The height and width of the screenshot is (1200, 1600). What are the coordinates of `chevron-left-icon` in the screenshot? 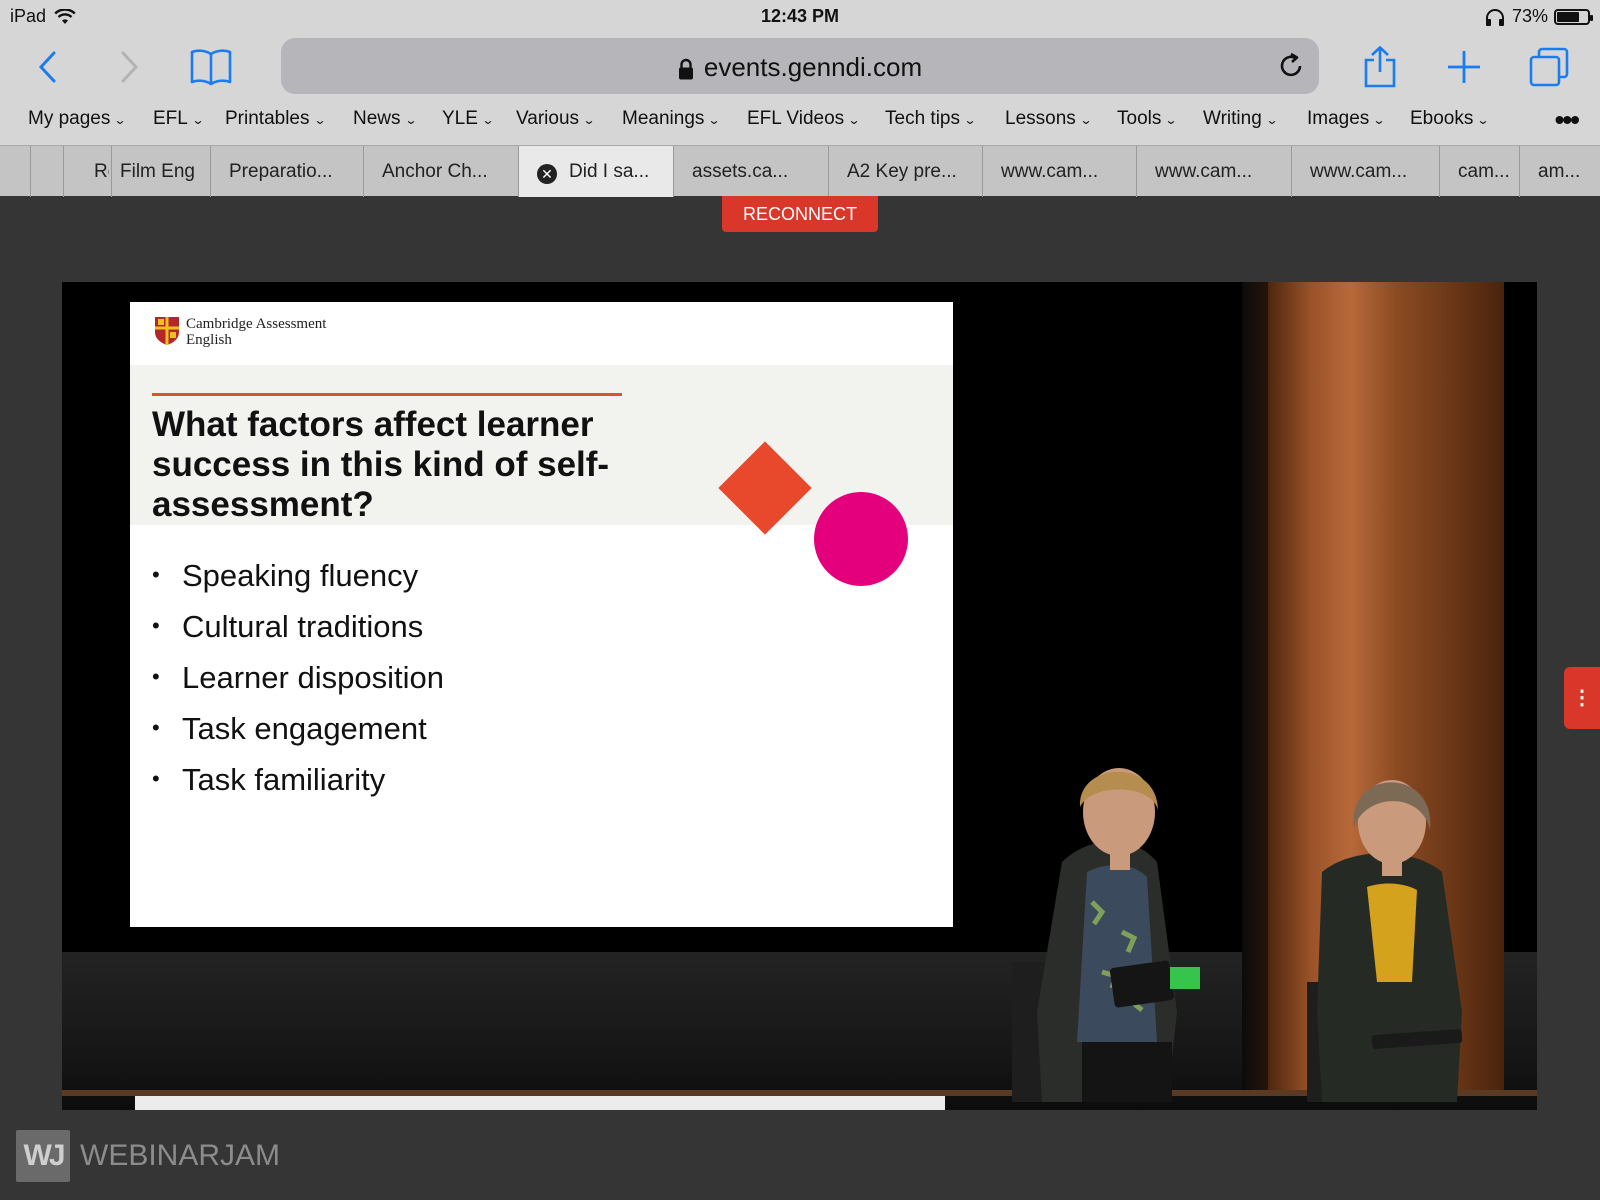 It's located at (47, 67).